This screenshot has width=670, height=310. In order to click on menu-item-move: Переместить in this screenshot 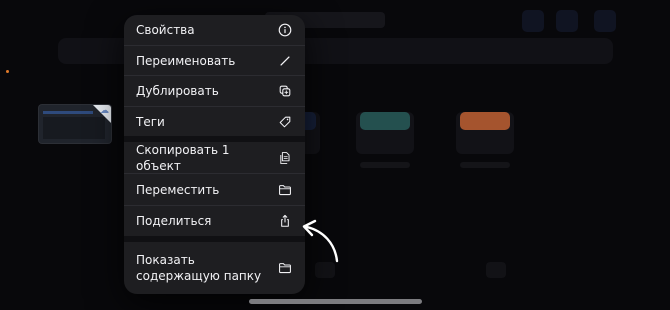, I will do `click(214, 189)`.